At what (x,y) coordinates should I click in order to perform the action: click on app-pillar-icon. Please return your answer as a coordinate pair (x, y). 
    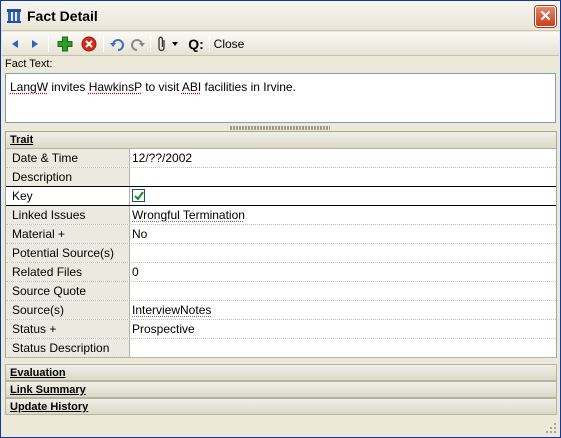
    Looking at the image, I should click on (14, 16).